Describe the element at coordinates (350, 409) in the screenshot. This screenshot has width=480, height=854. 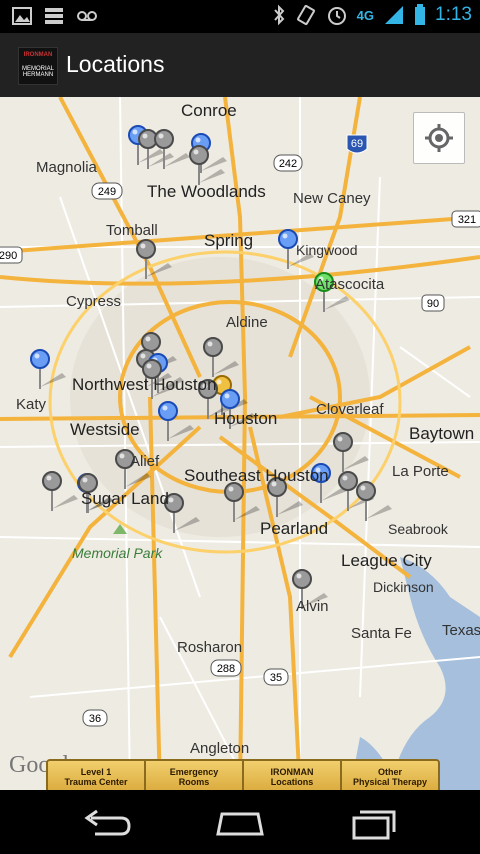
I see `place-label: Cloverleaf` at that location.